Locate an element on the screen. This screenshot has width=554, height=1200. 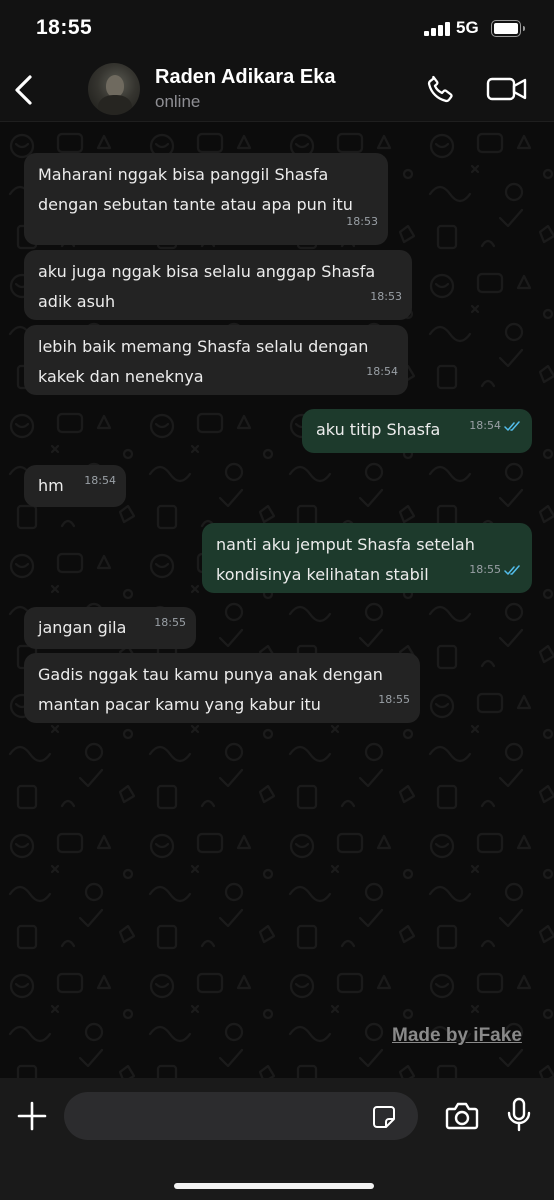
voice-message-button is located at coordinates (519, 1115).